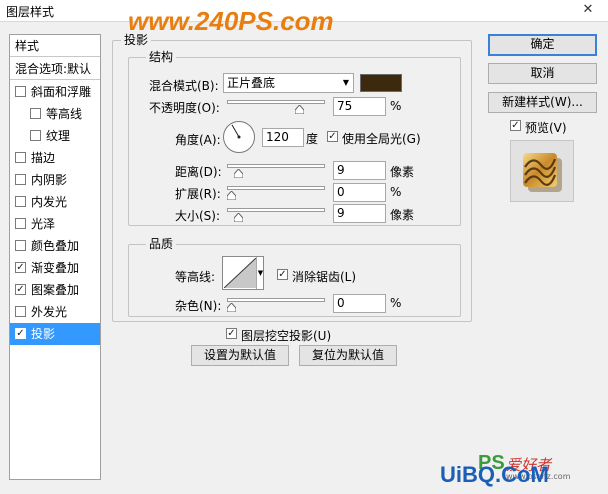  I want to click on distance-track, so click(276, 166).